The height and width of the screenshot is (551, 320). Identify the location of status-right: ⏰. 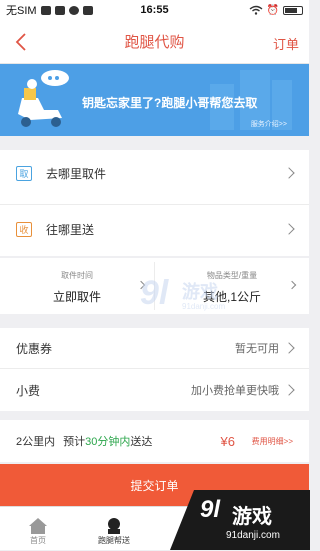
(276, 10).